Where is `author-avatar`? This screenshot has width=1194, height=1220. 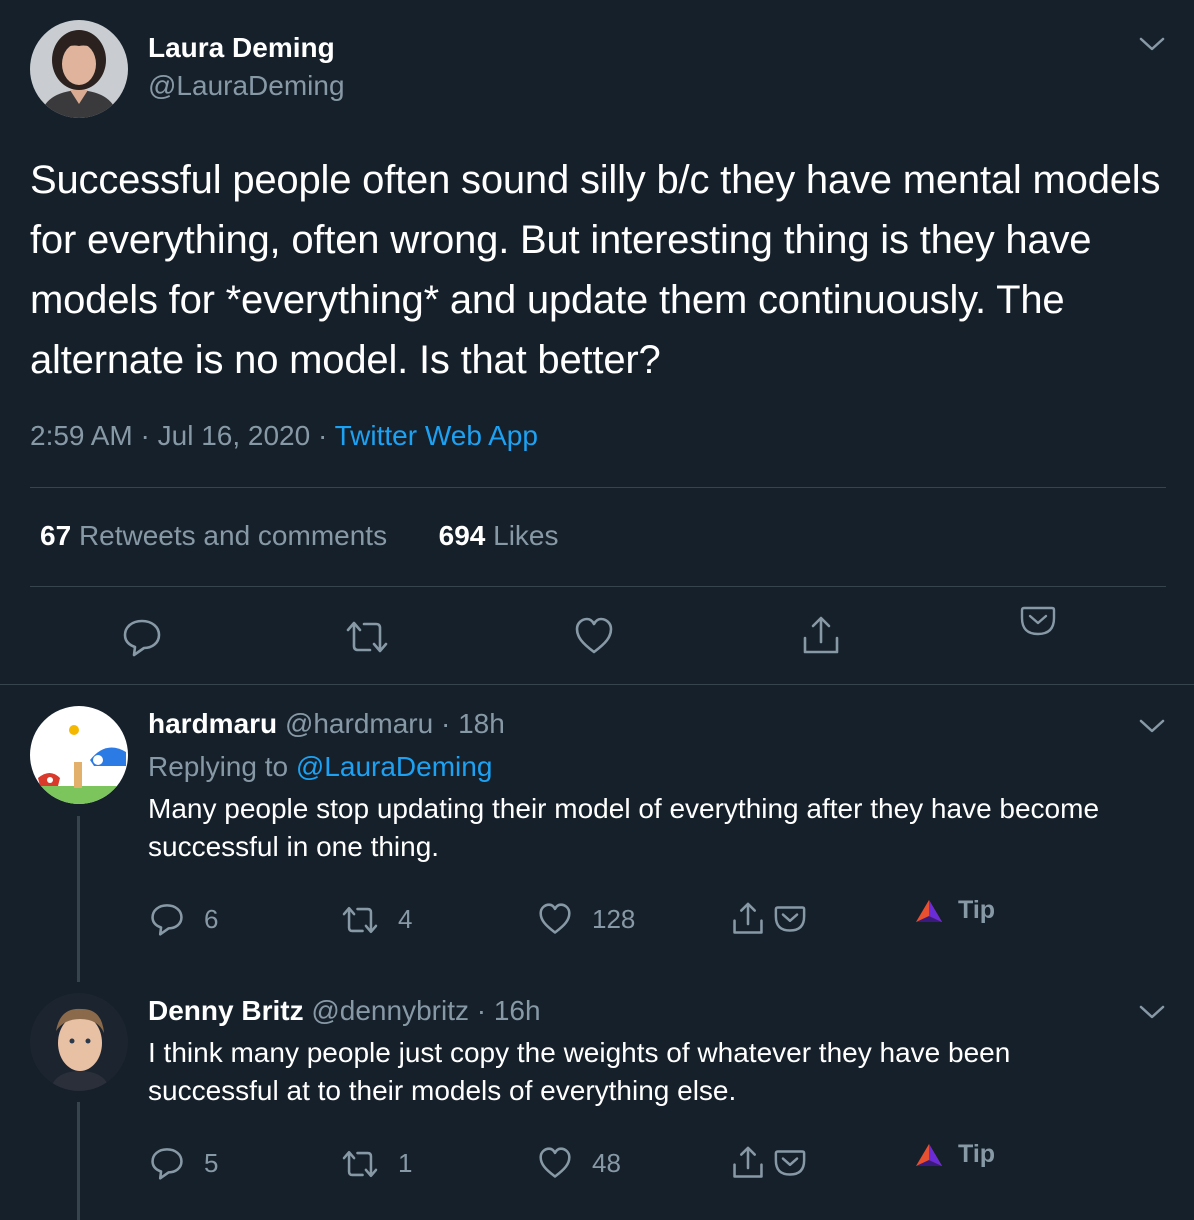
author-avatar is located at coordinates (79, 69).